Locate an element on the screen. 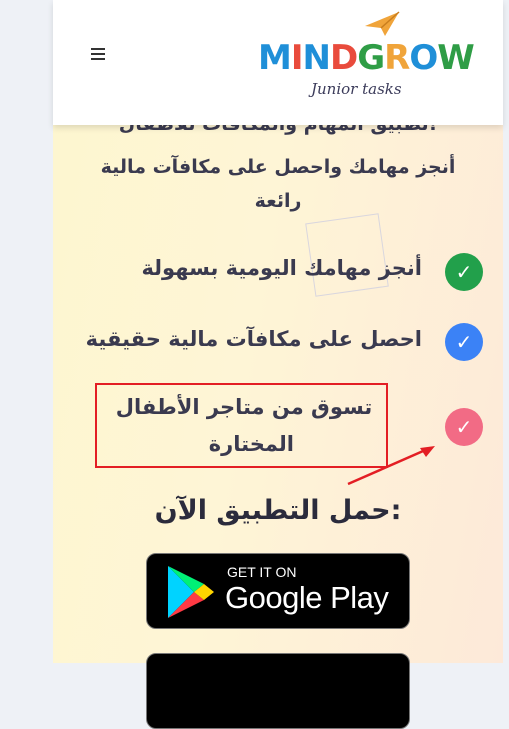  hamburger-menu-icon is located at coordinates (98, 54).